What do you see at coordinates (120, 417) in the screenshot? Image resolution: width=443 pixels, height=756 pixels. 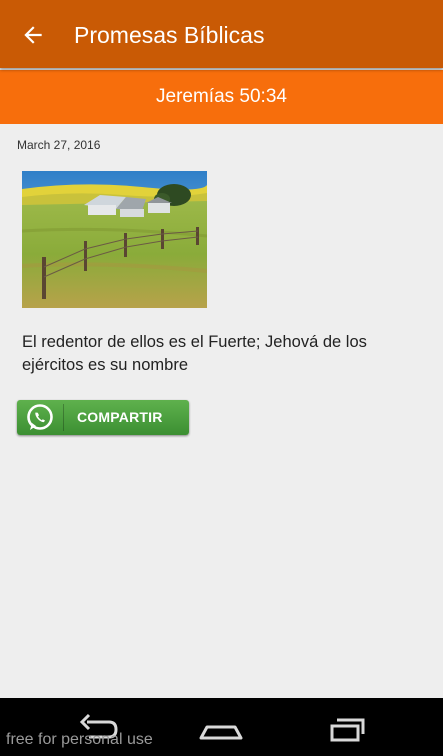 I see `share-button-label: COMPARTIR` at bounding box center [120, 417].